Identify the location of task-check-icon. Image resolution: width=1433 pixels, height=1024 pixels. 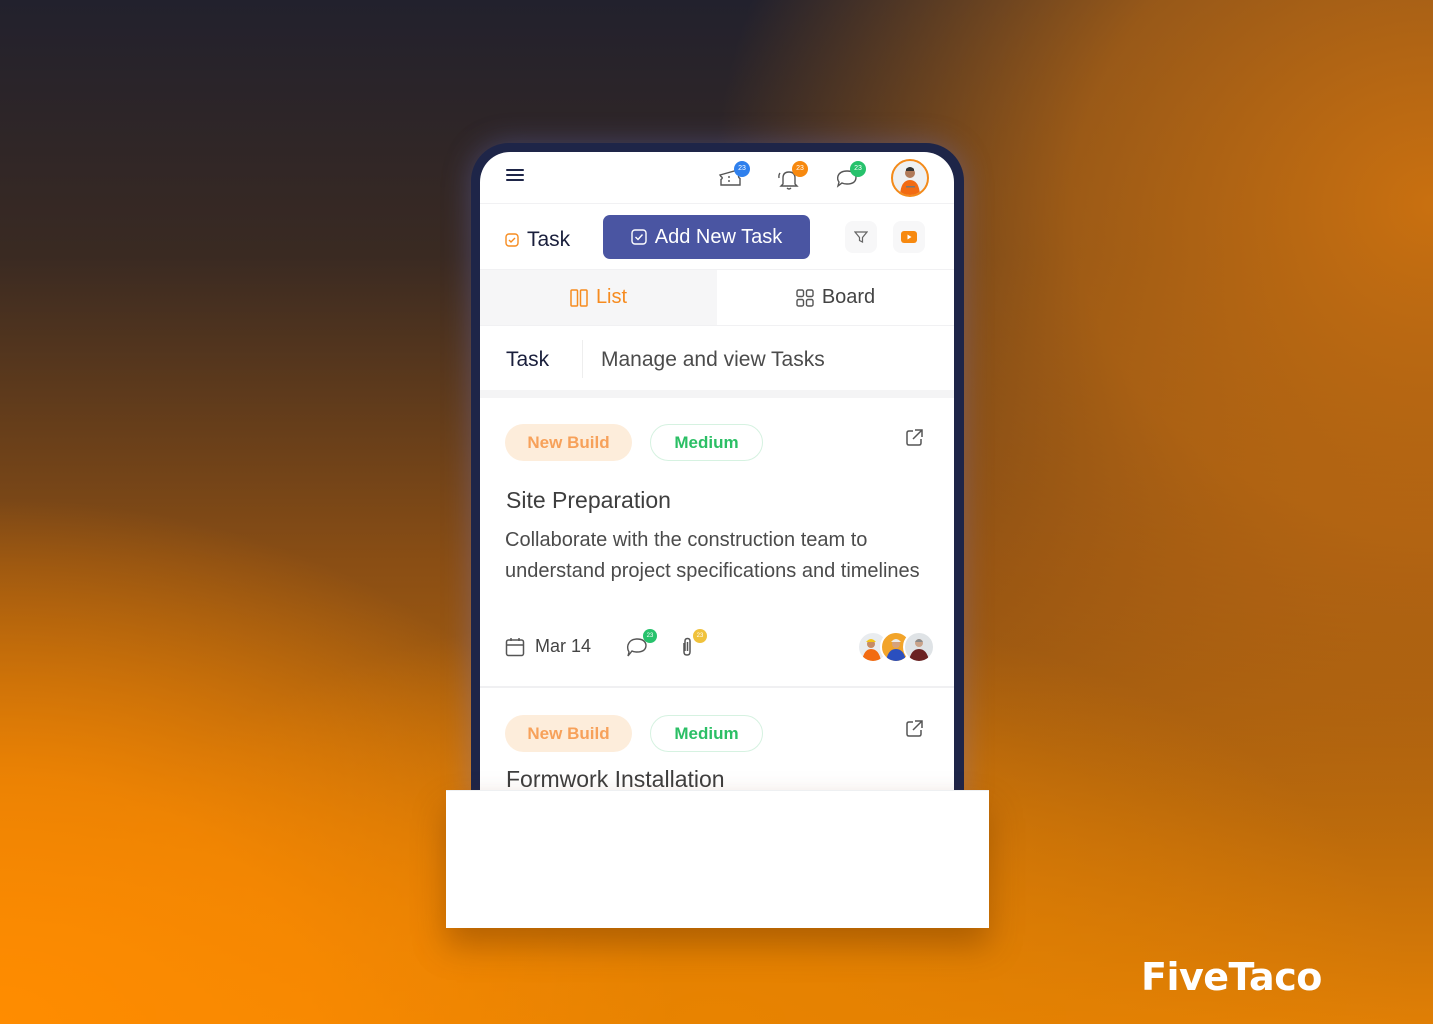
(512, 240).